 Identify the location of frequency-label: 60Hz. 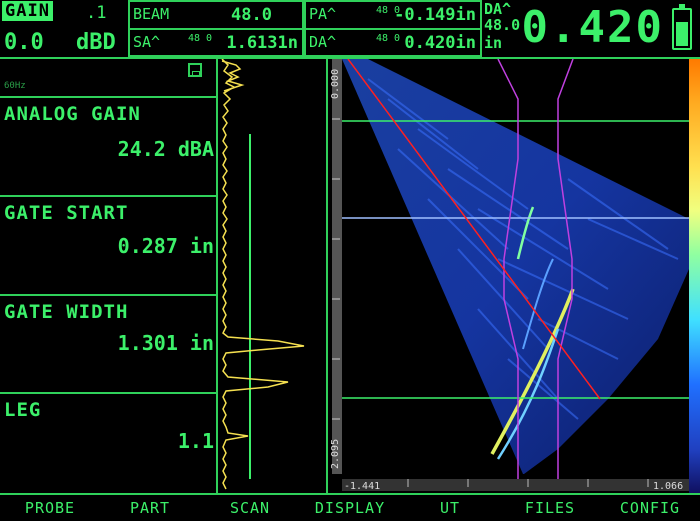
(15, 86).